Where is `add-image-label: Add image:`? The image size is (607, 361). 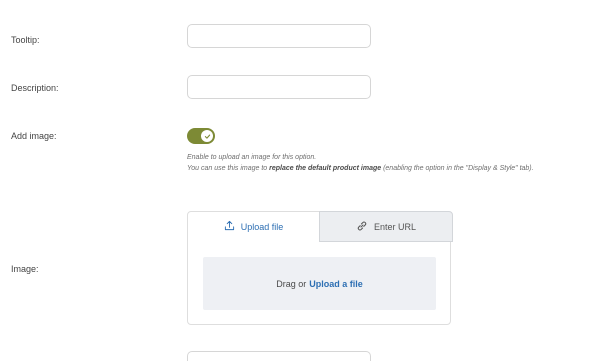 add-image-label: Add image: is located at coordinates (34, 136).